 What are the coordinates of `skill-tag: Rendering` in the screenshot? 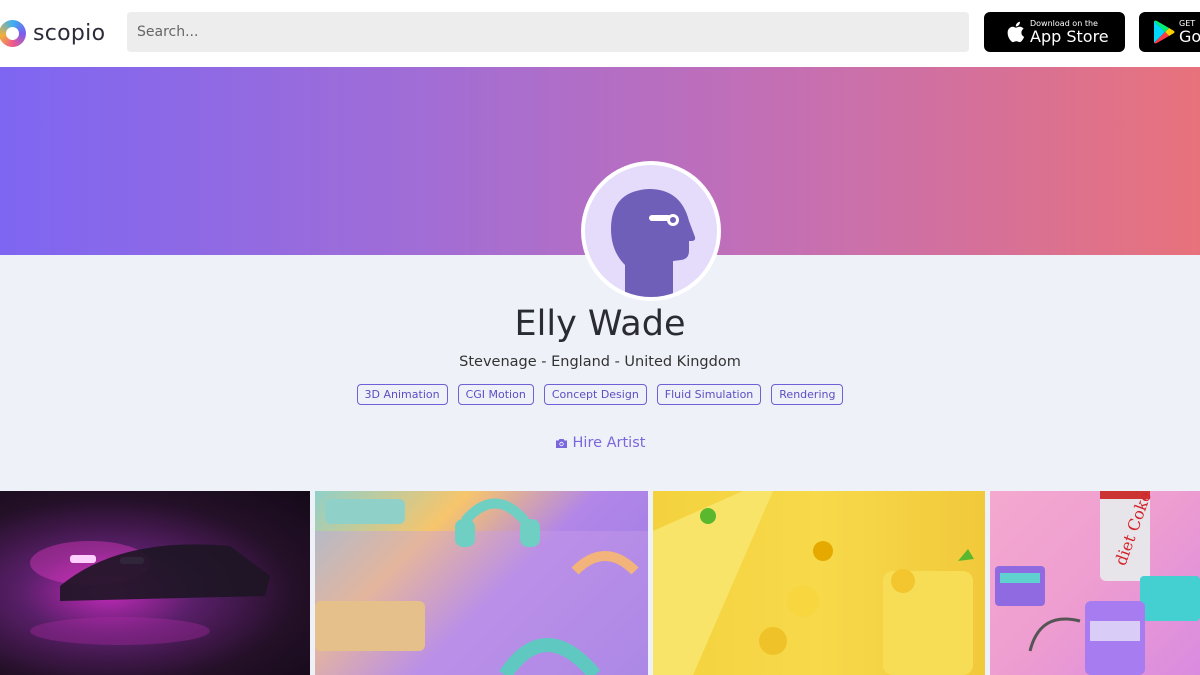 It's located at (807, 394).